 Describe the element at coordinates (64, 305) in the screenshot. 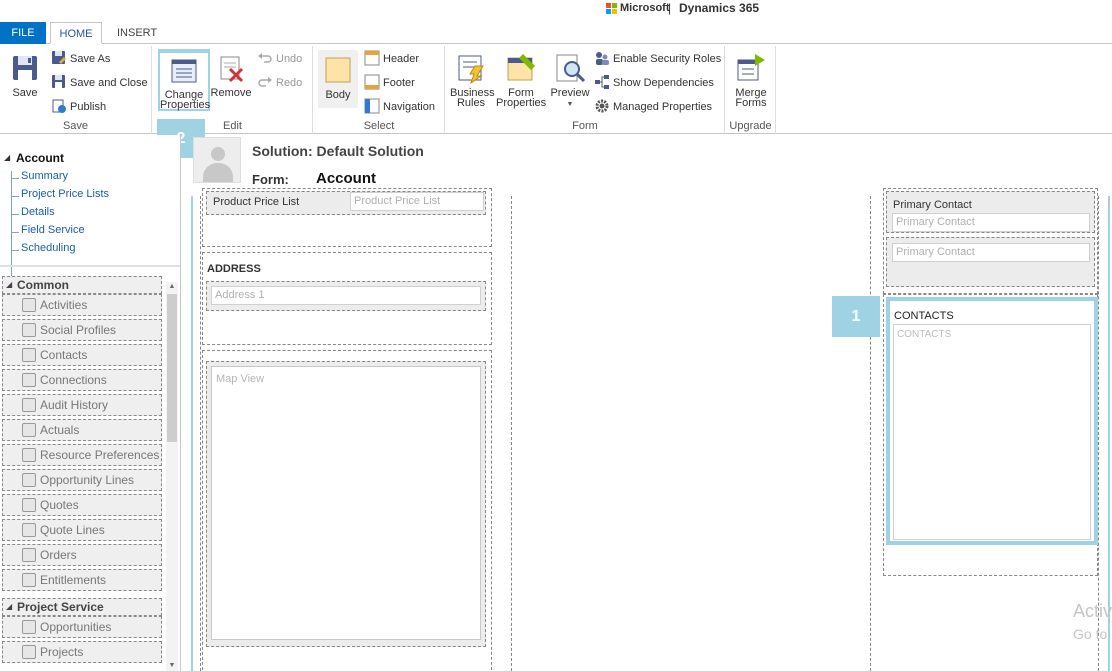

I see `nav-item-label: Activities` at that location.